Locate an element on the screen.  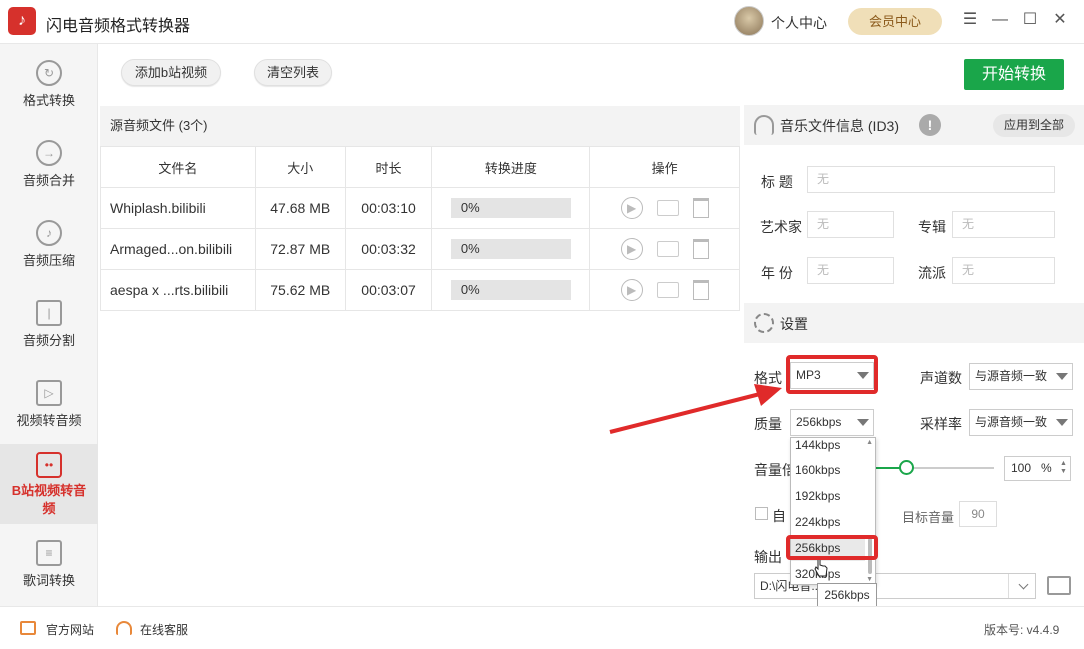
table-header-row: 文件名 大小 时长 转换进度 操作 is located at coordinates (420, 167).